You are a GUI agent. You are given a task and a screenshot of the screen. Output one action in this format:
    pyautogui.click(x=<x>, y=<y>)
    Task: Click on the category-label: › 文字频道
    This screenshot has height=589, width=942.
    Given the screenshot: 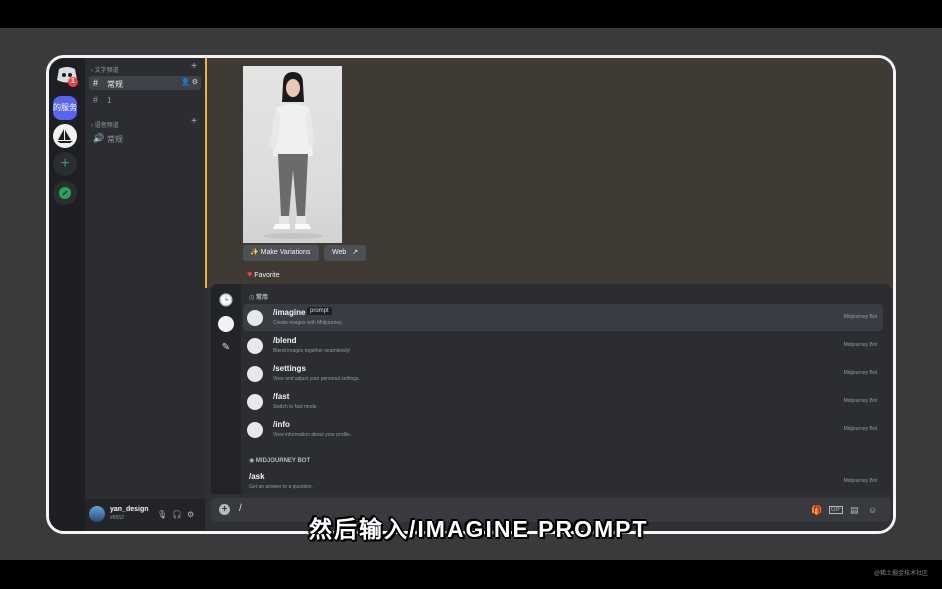 What is the action you would take?
    pyautogui.click(x=105, y=71)
    